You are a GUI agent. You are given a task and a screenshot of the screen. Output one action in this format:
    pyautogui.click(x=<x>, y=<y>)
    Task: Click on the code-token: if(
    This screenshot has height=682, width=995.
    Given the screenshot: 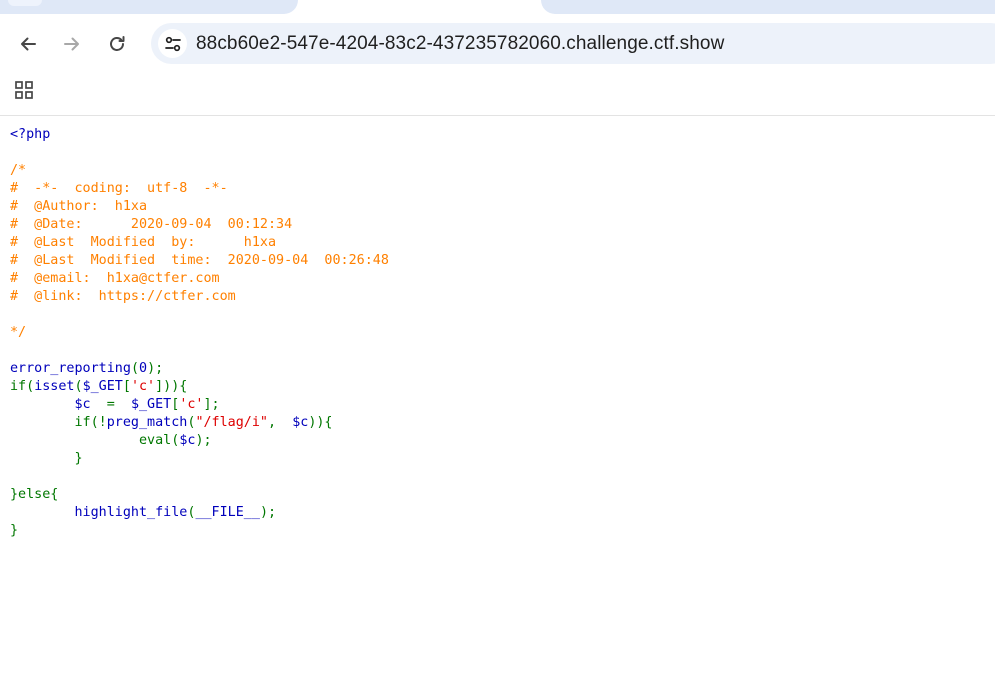 What is the action you would take?
    pyautogui.click(x=22, y=386)
    